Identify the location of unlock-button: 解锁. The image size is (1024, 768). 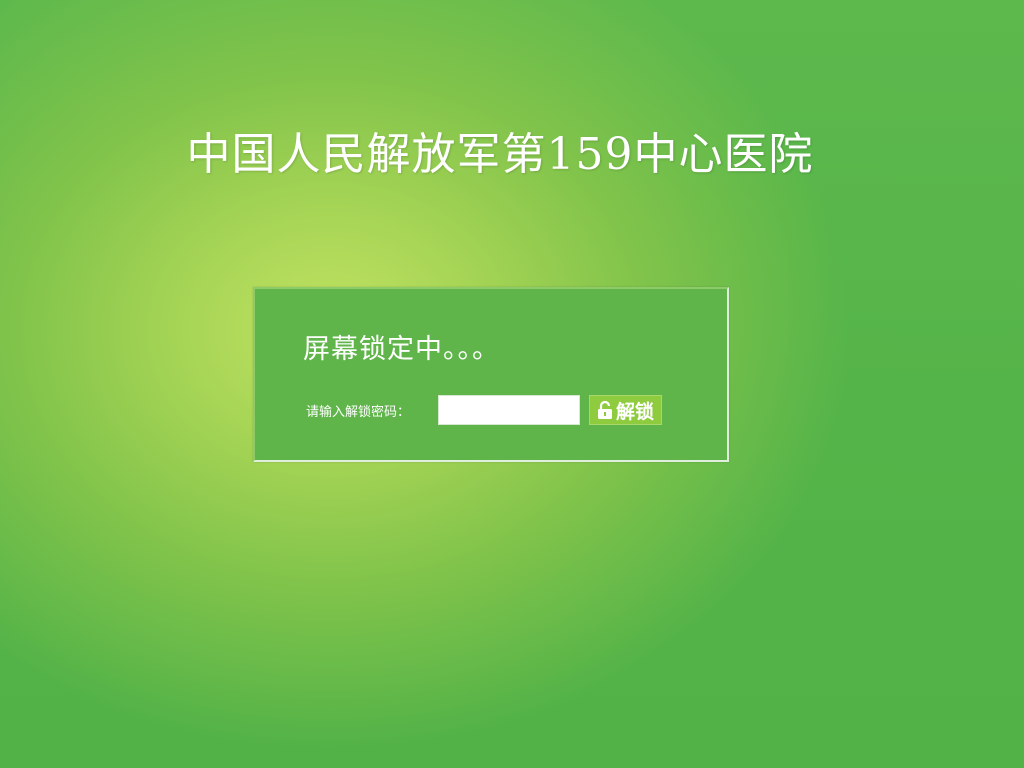
(625, 410).